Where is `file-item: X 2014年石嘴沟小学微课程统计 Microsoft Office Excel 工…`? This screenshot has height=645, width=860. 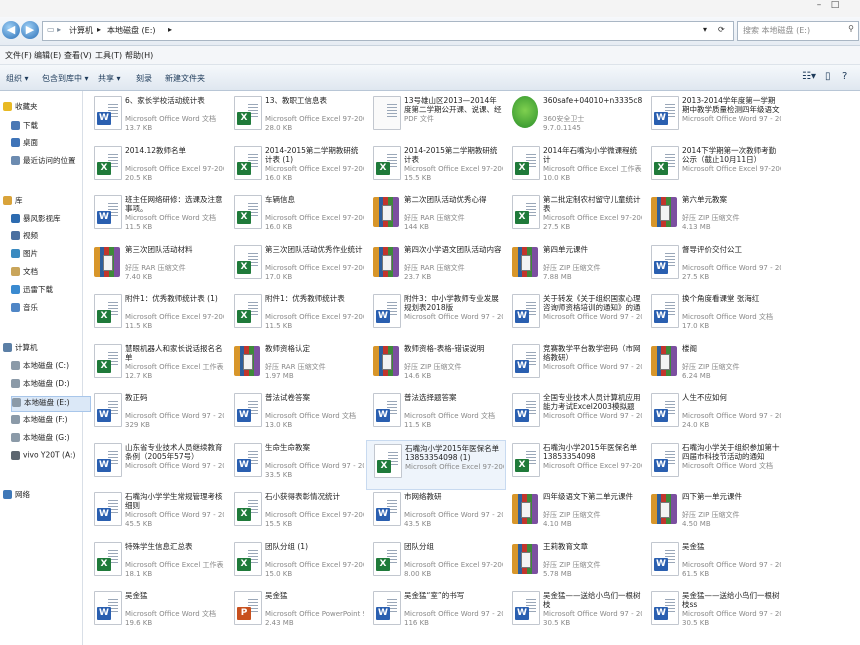
file-item: X 2014年石嘴沟小学微课程统计 Microsoft Office Excel 工… is located at coordinates (574, 167).